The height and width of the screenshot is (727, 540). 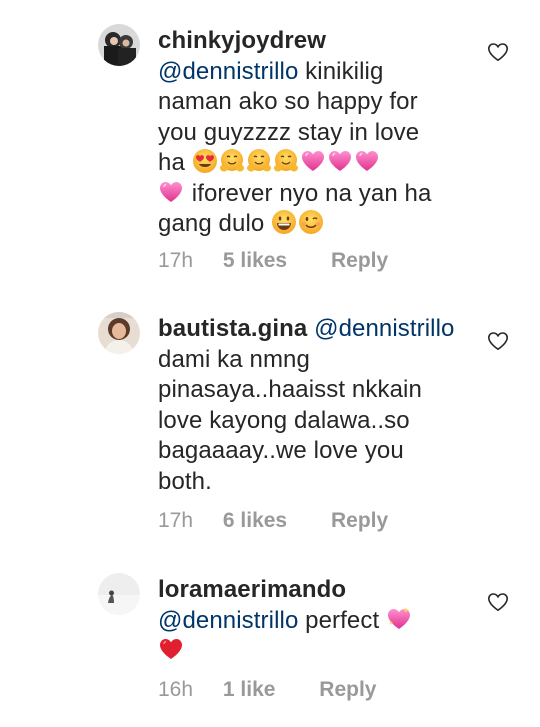 I want to click on sparkling-heart-emoji-icon, so click(x=399, y=619).